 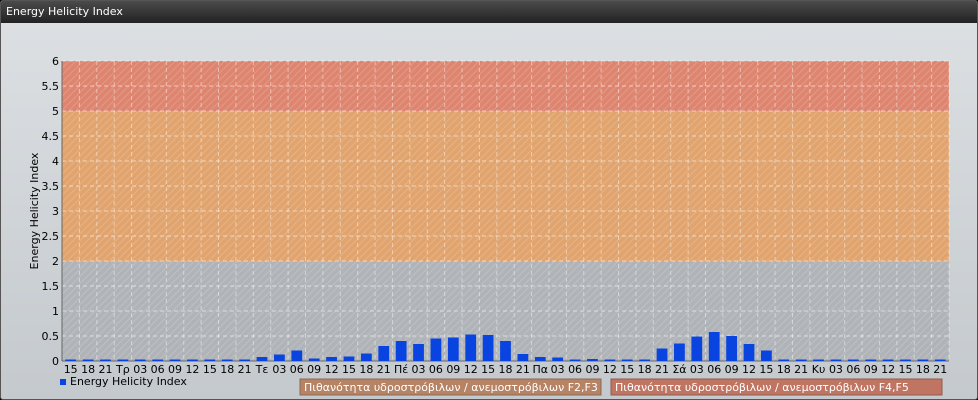 What do you see at coordinates (55, 261) in the screenshot?
I see `y-tick-label: 2` at bounding box center [55, 261].